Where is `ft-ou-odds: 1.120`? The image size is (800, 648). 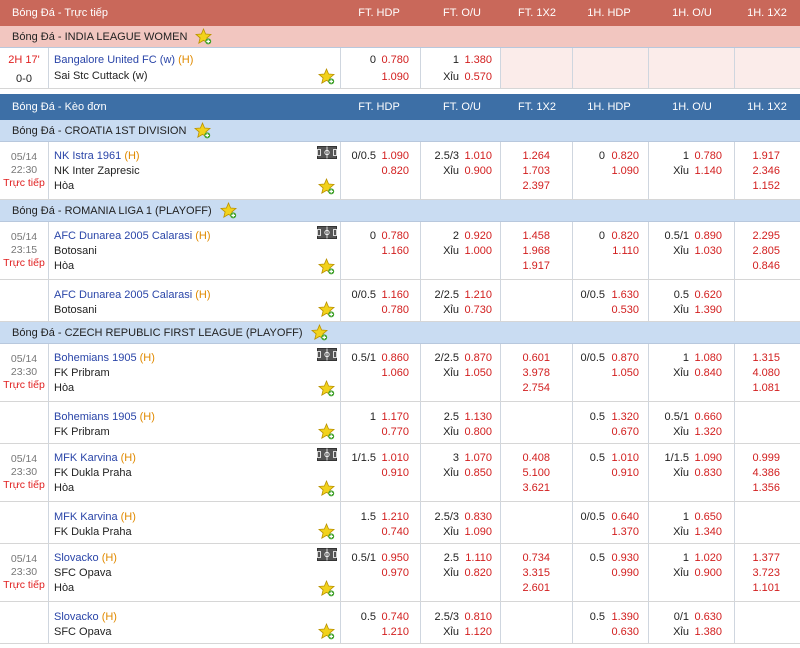
ft-ou-odds: 1.120 is located at coordinates (472, 632).